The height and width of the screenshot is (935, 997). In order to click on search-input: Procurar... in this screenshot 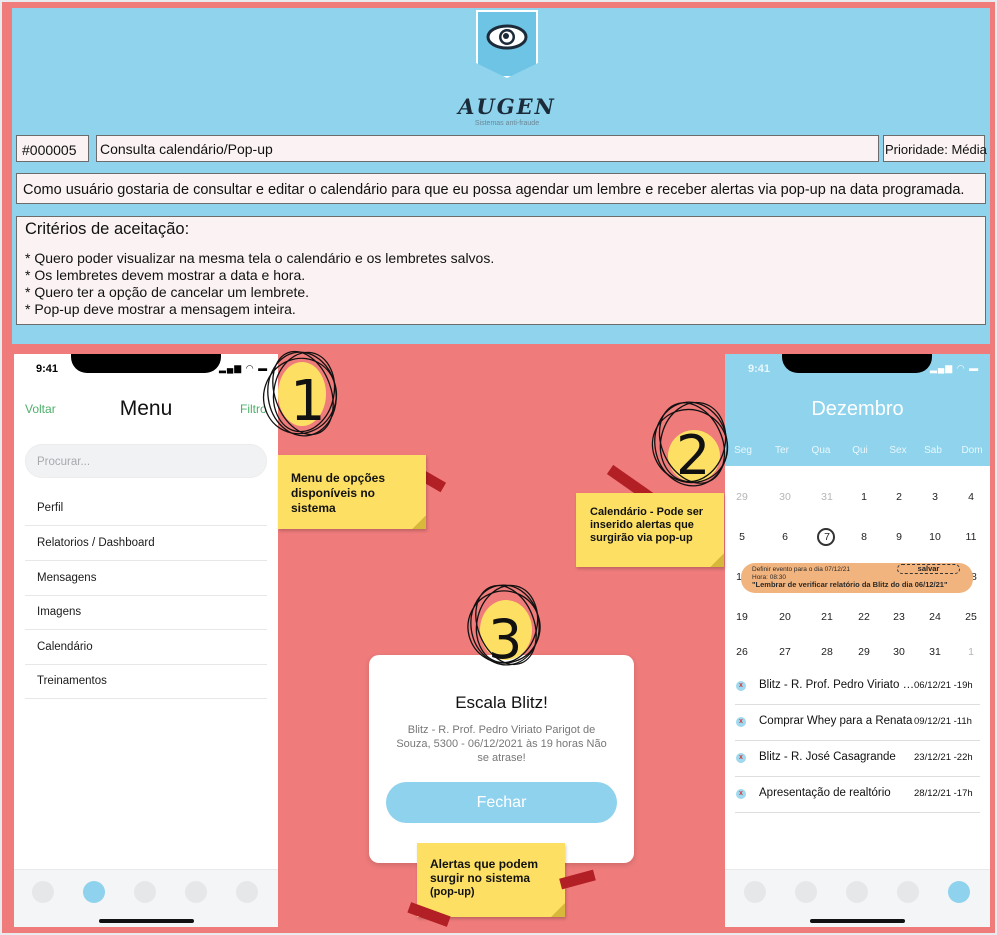, I will do `click(146, 461)`.